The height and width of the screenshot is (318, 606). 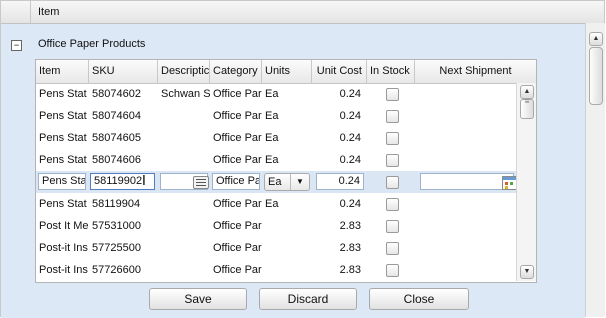 I want to click on scroll-thumb: ≡, so click(x=527, y=108).